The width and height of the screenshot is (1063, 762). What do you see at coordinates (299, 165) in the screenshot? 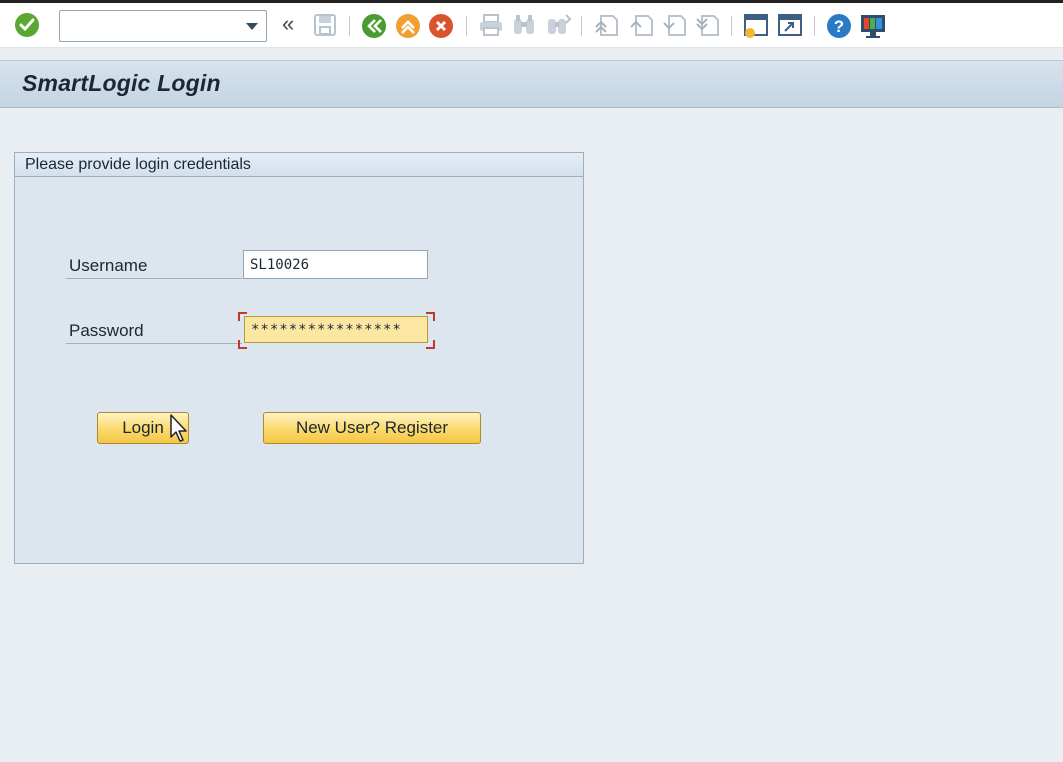
I see `group-box-header: Please provide login credentials` at bounding box center [299, 165].